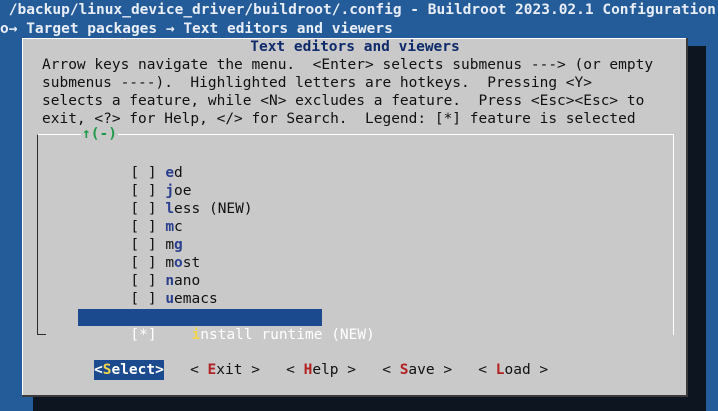  I want to click on item-hotkey: i, so click(196, 335).